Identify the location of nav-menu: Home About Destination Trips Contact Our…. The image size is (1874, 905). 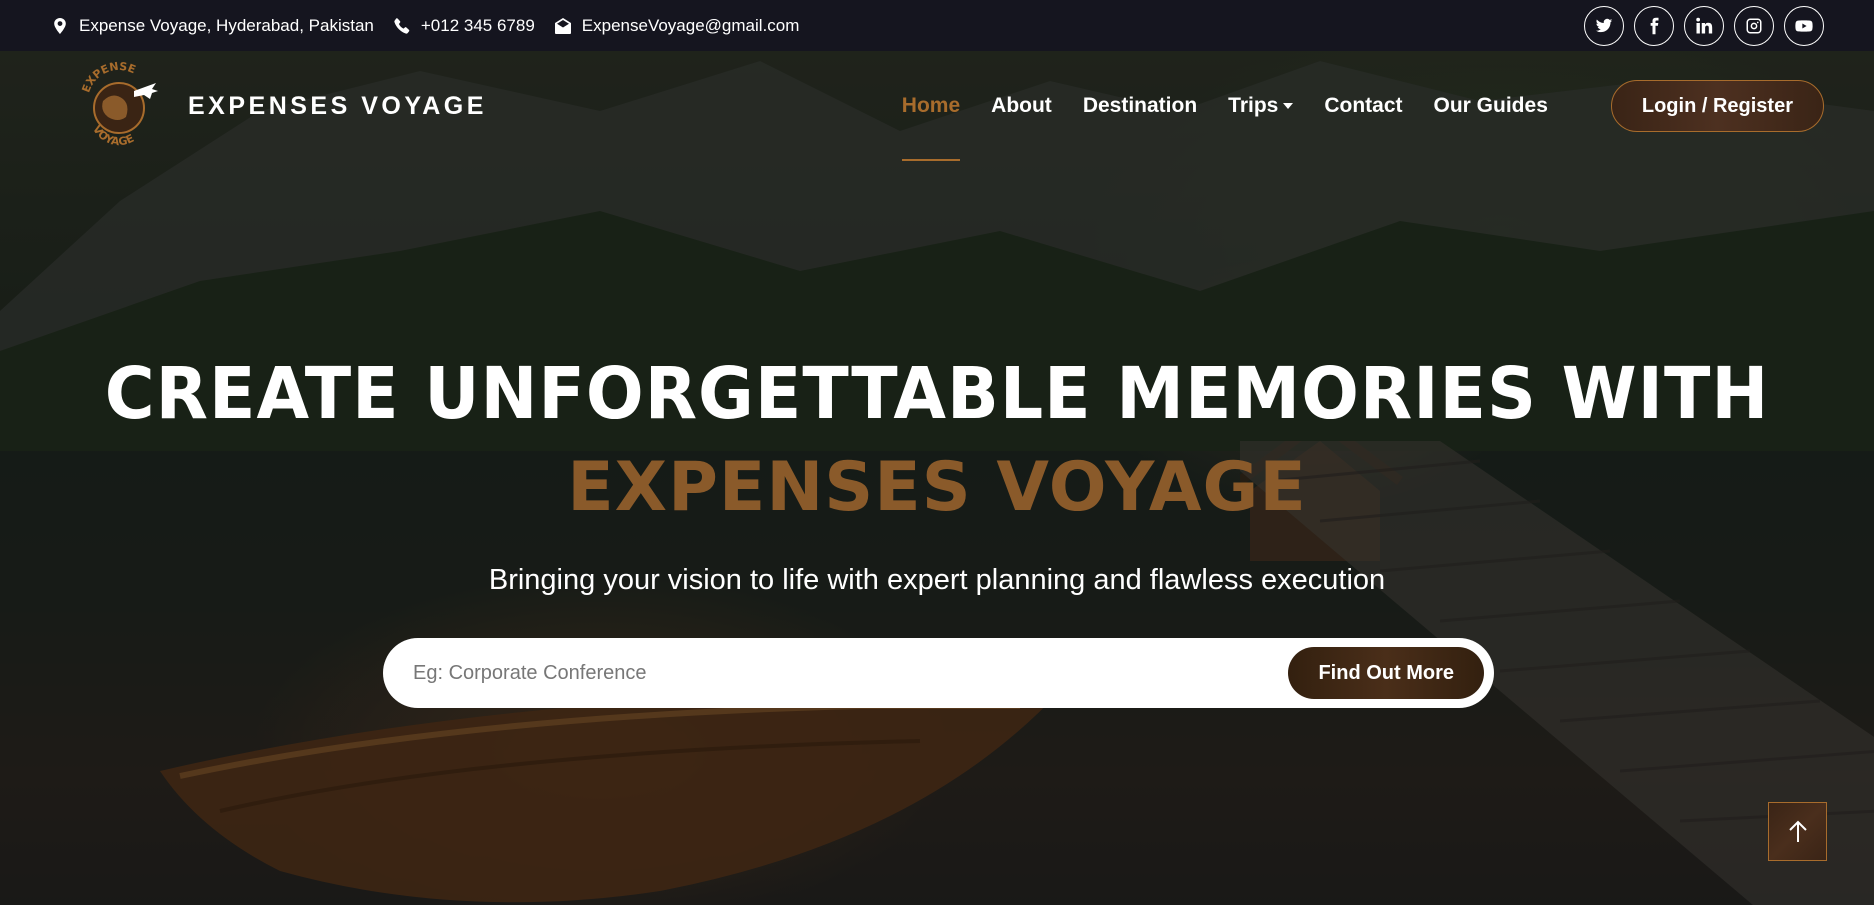
(1362, 120).